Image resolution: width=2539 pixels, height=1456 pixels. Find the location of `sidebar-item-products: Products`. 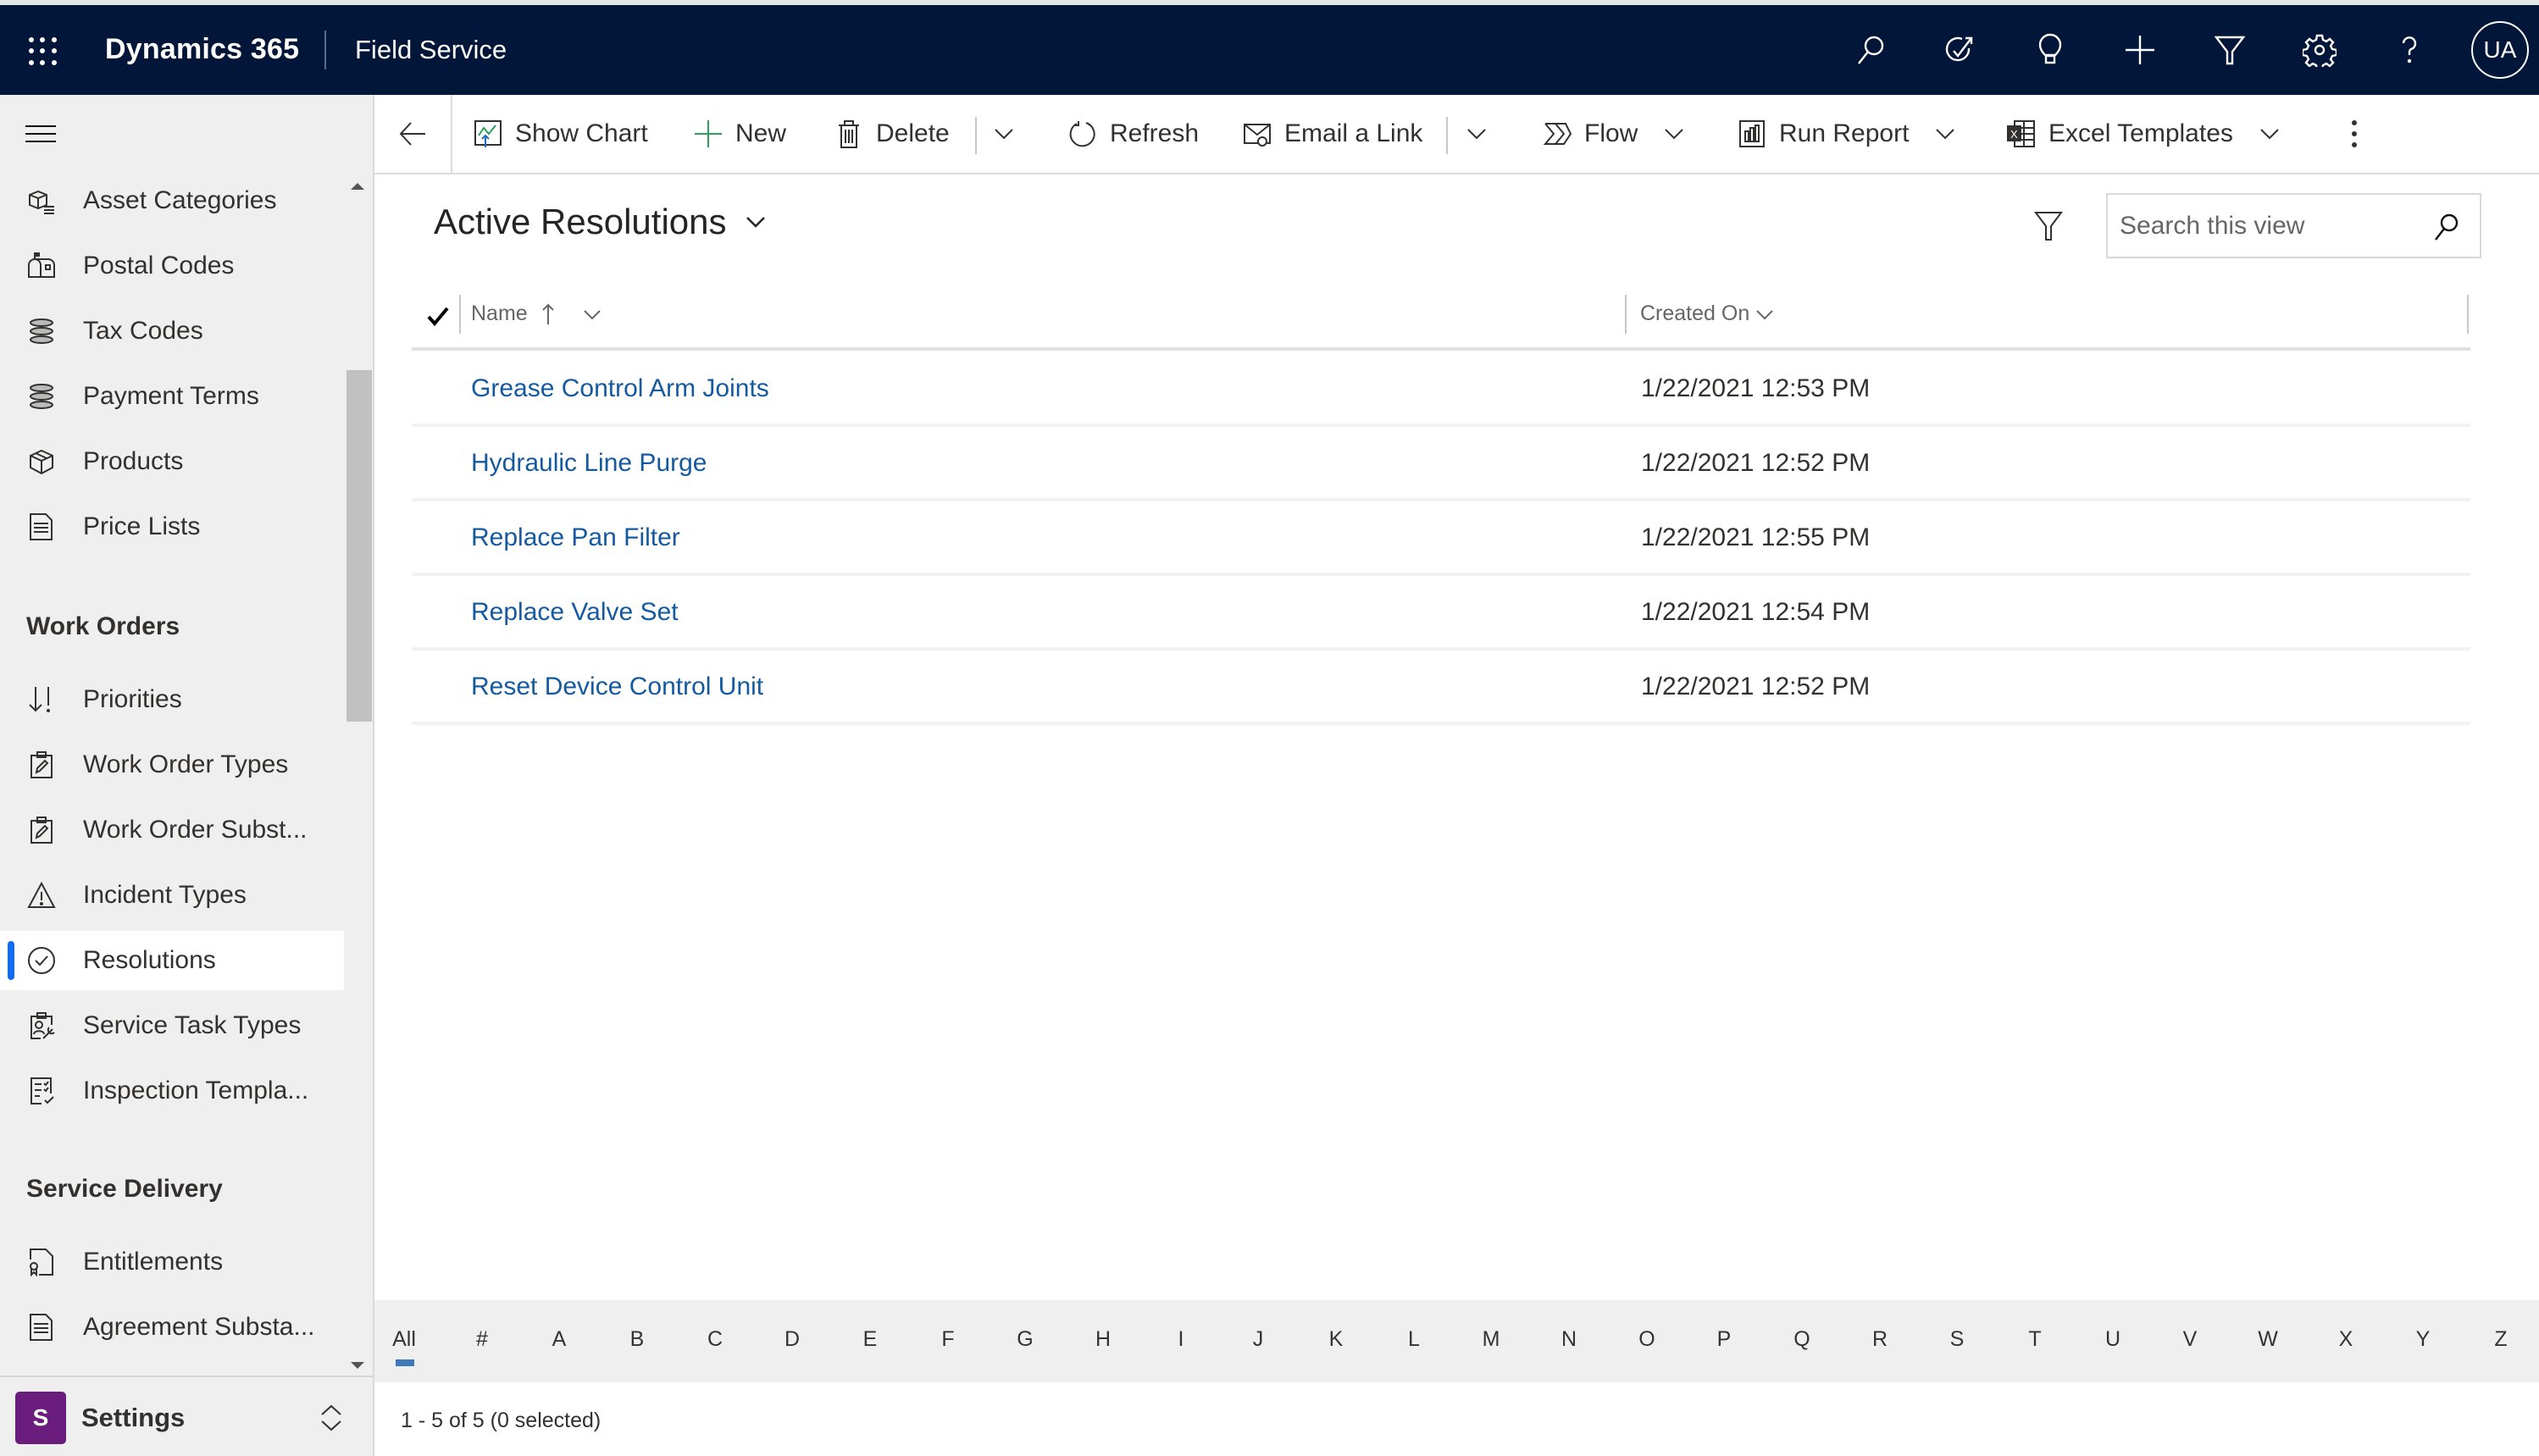

sidebar-item-products: Products is located at coordinates (172, 461).